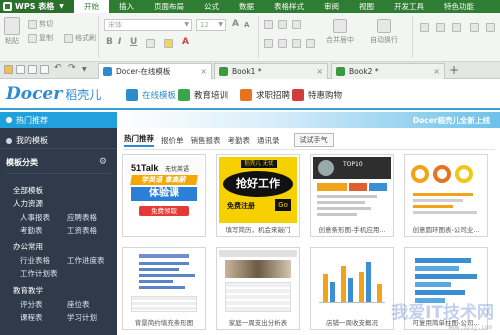 The height and width of the screenshot is (335, 500). I want to click on menu-formula: 公式, so click(211, 6).